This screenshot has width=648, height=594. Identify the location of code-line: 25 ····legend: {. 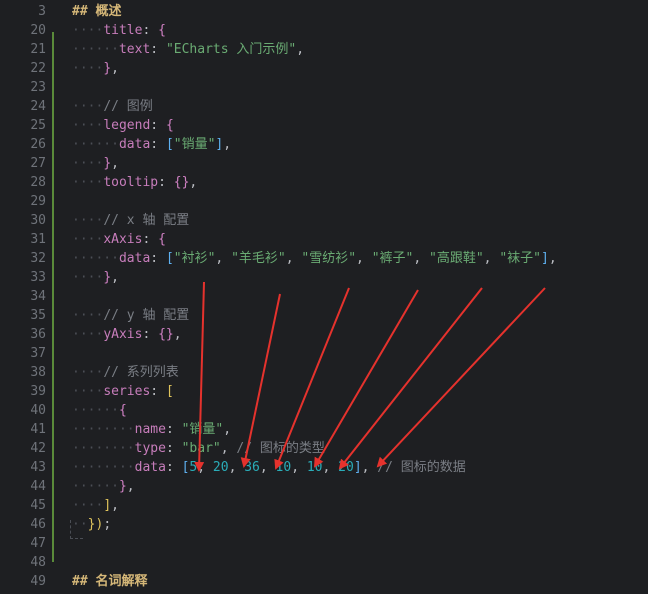
(324, 125).